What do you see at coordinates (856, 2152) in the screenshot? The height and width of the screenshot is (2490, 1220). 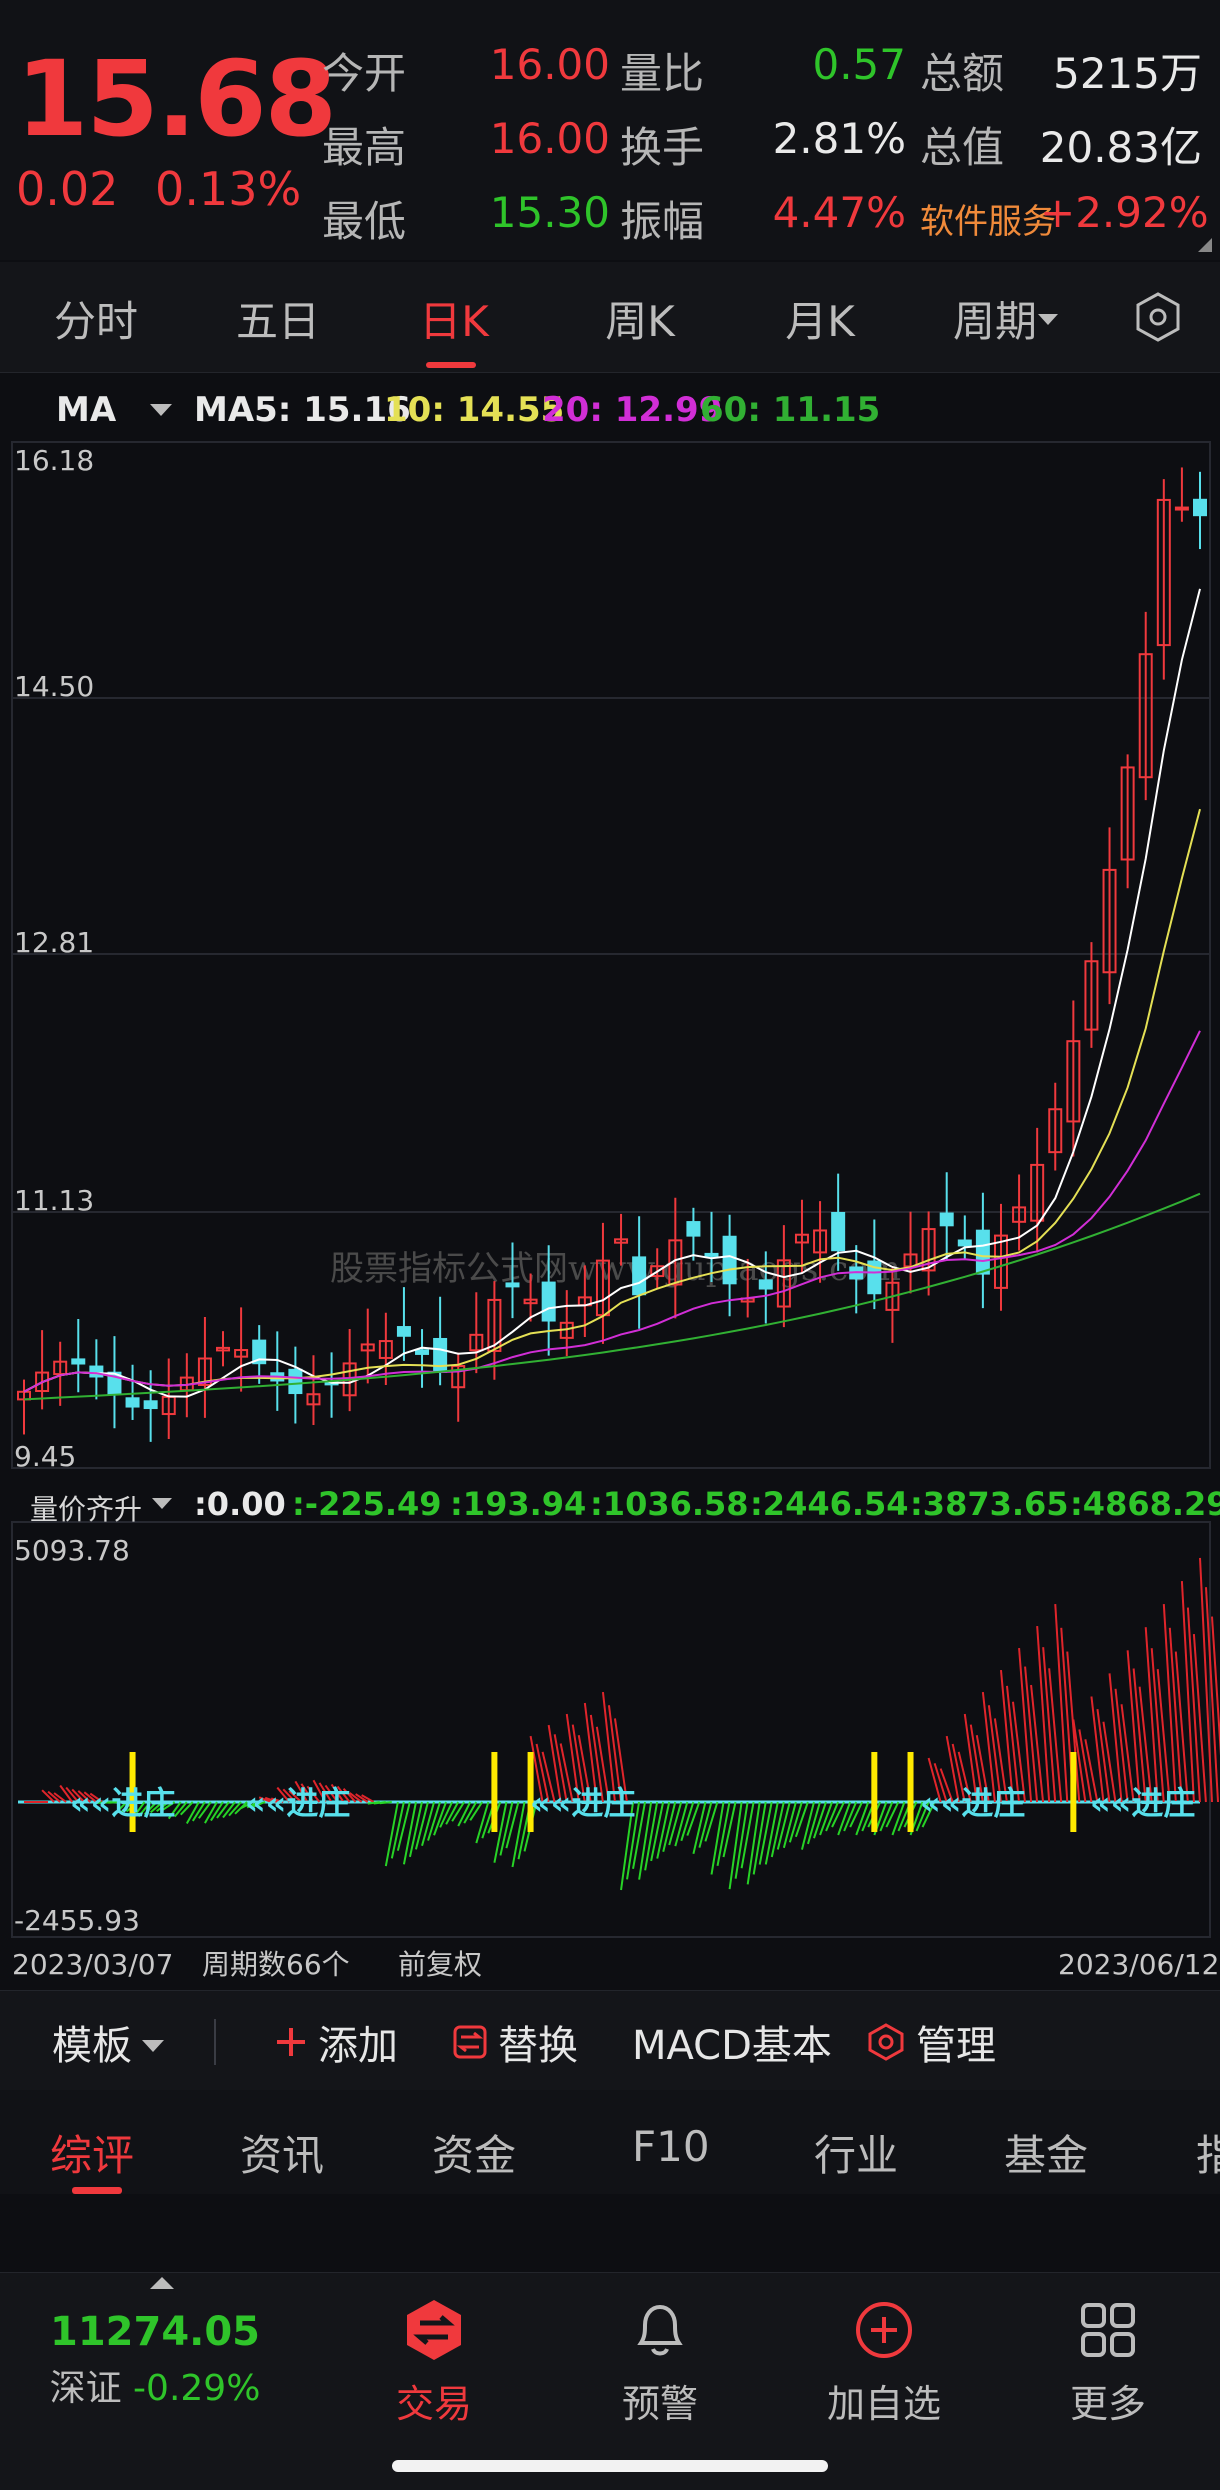 I see `tab-industry: 行业` at bounding box center [856, 2152].